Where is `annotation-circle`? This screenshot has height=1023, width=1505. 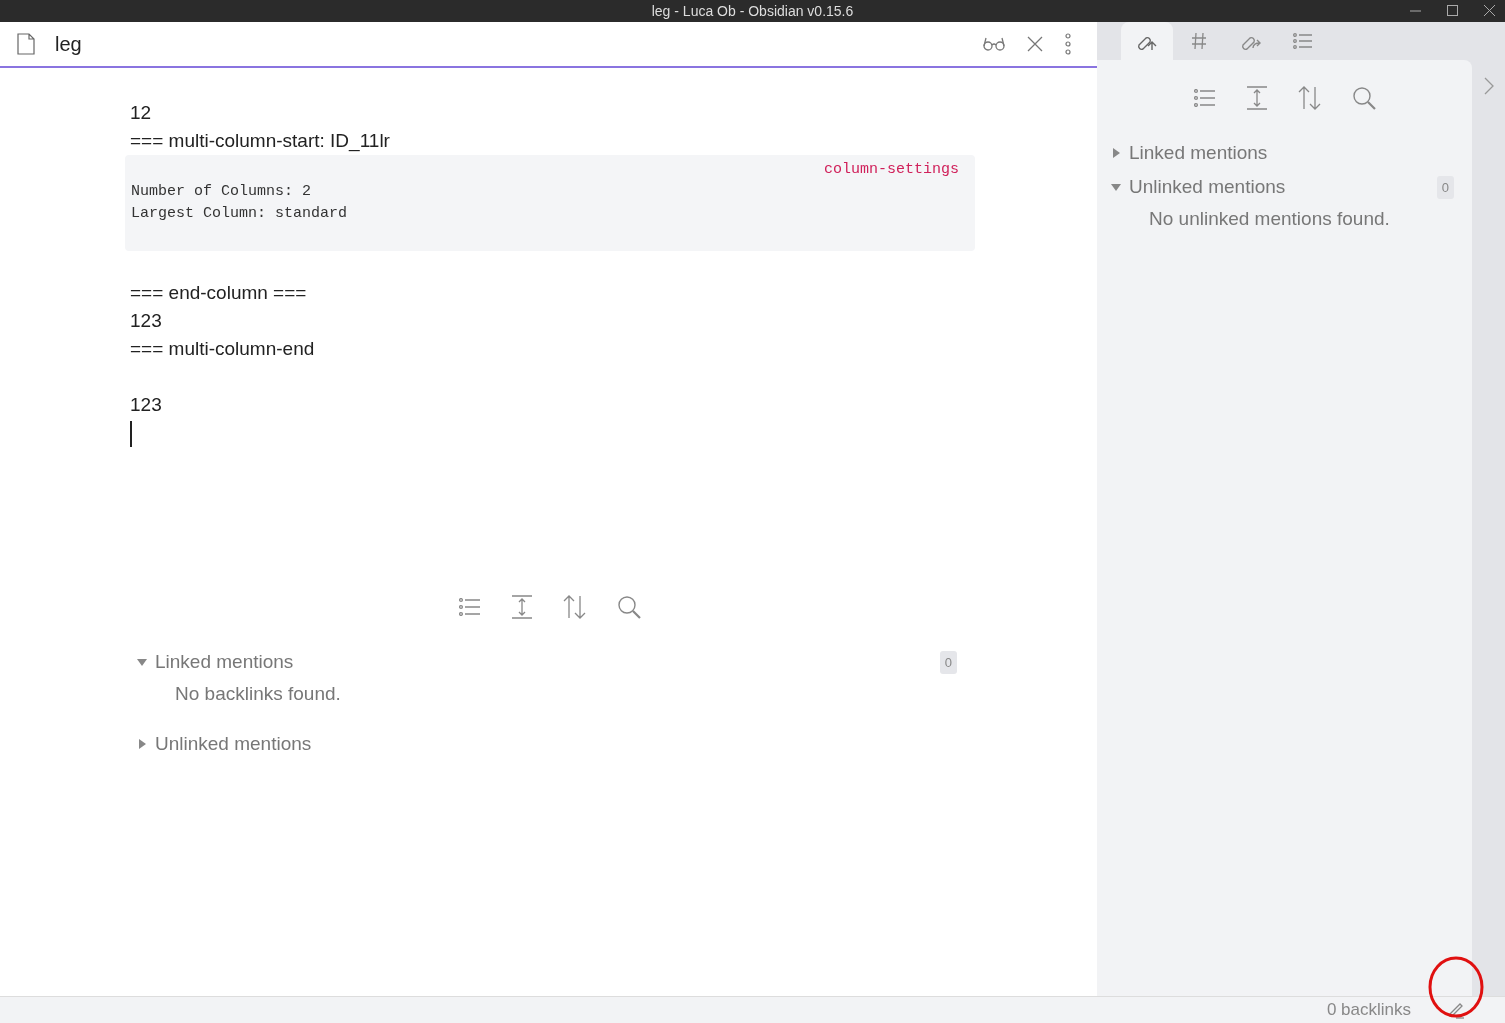
annotation-circle is located at coordinates (1456, 987).